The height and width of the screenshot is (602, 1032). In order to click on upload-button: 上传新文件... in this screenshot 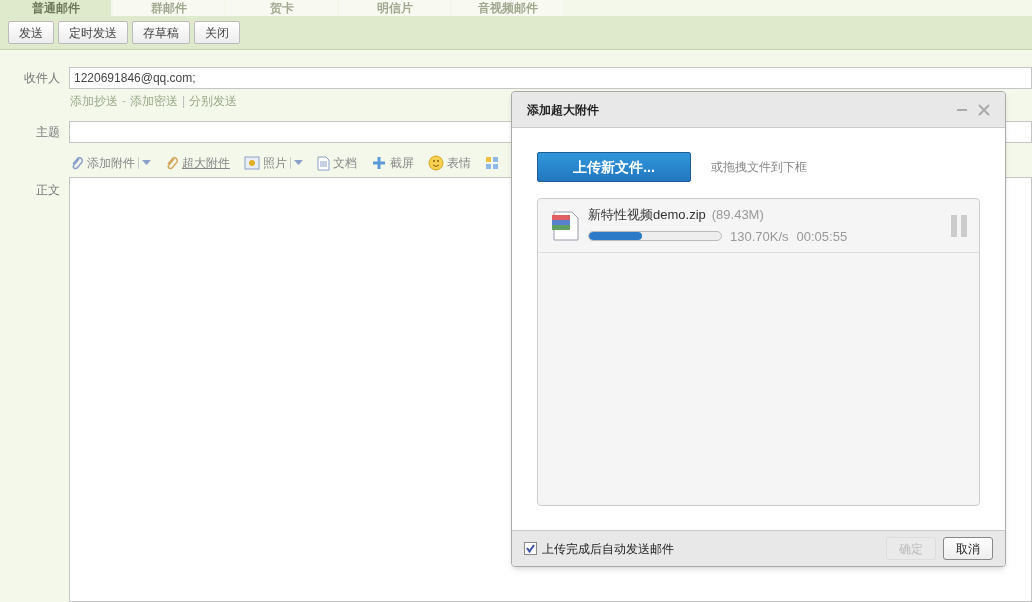, I will do `click(614, 167)`.